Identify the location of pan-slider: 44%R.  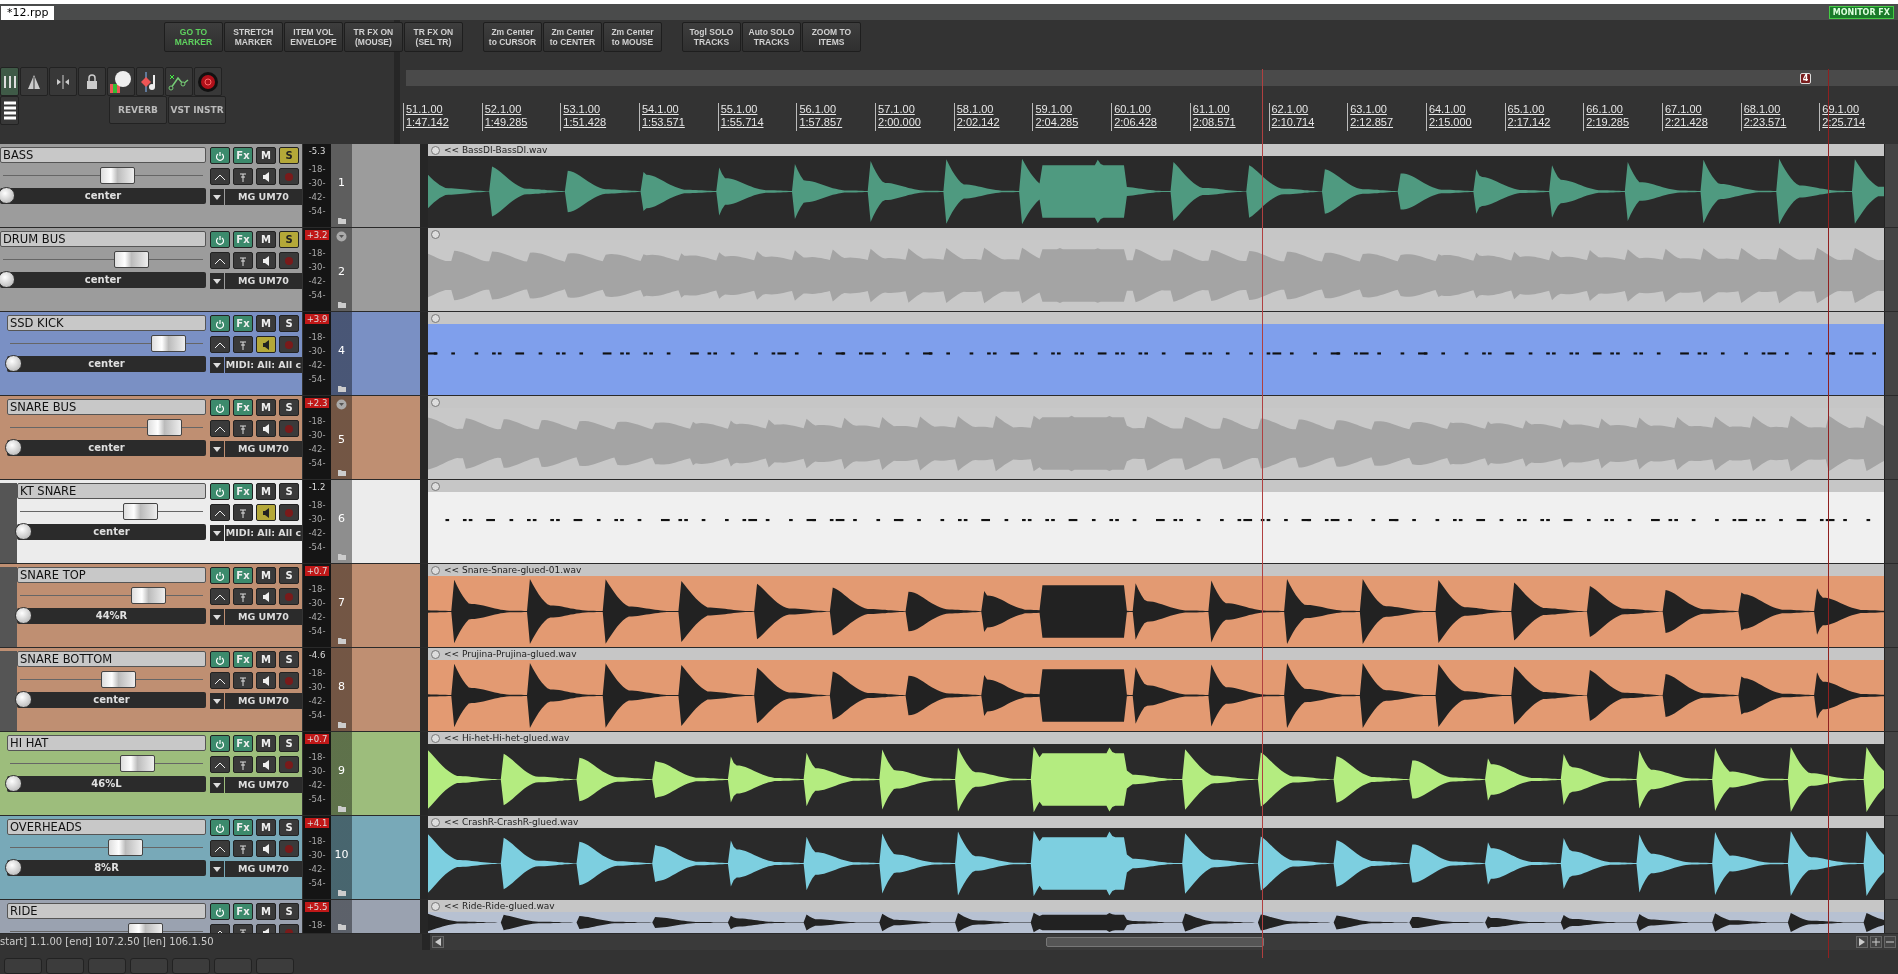
(111, 616).